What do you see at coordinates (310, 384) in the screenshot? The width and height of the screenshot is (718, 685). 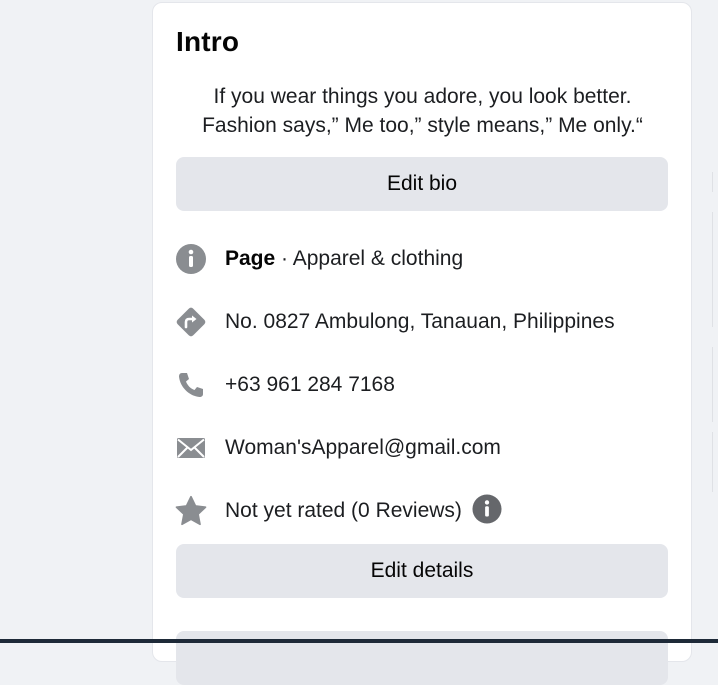 I see `phone-text: +63 961 284 7168` at bounding box center [310, 384].